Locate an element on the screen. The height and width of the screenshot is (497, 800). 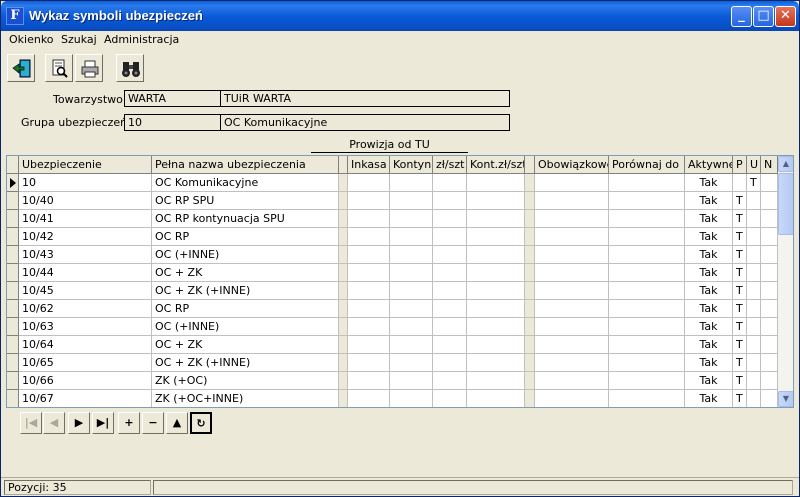
col-zl-szt-header: zł/szt is located at coordinates (450, 165).